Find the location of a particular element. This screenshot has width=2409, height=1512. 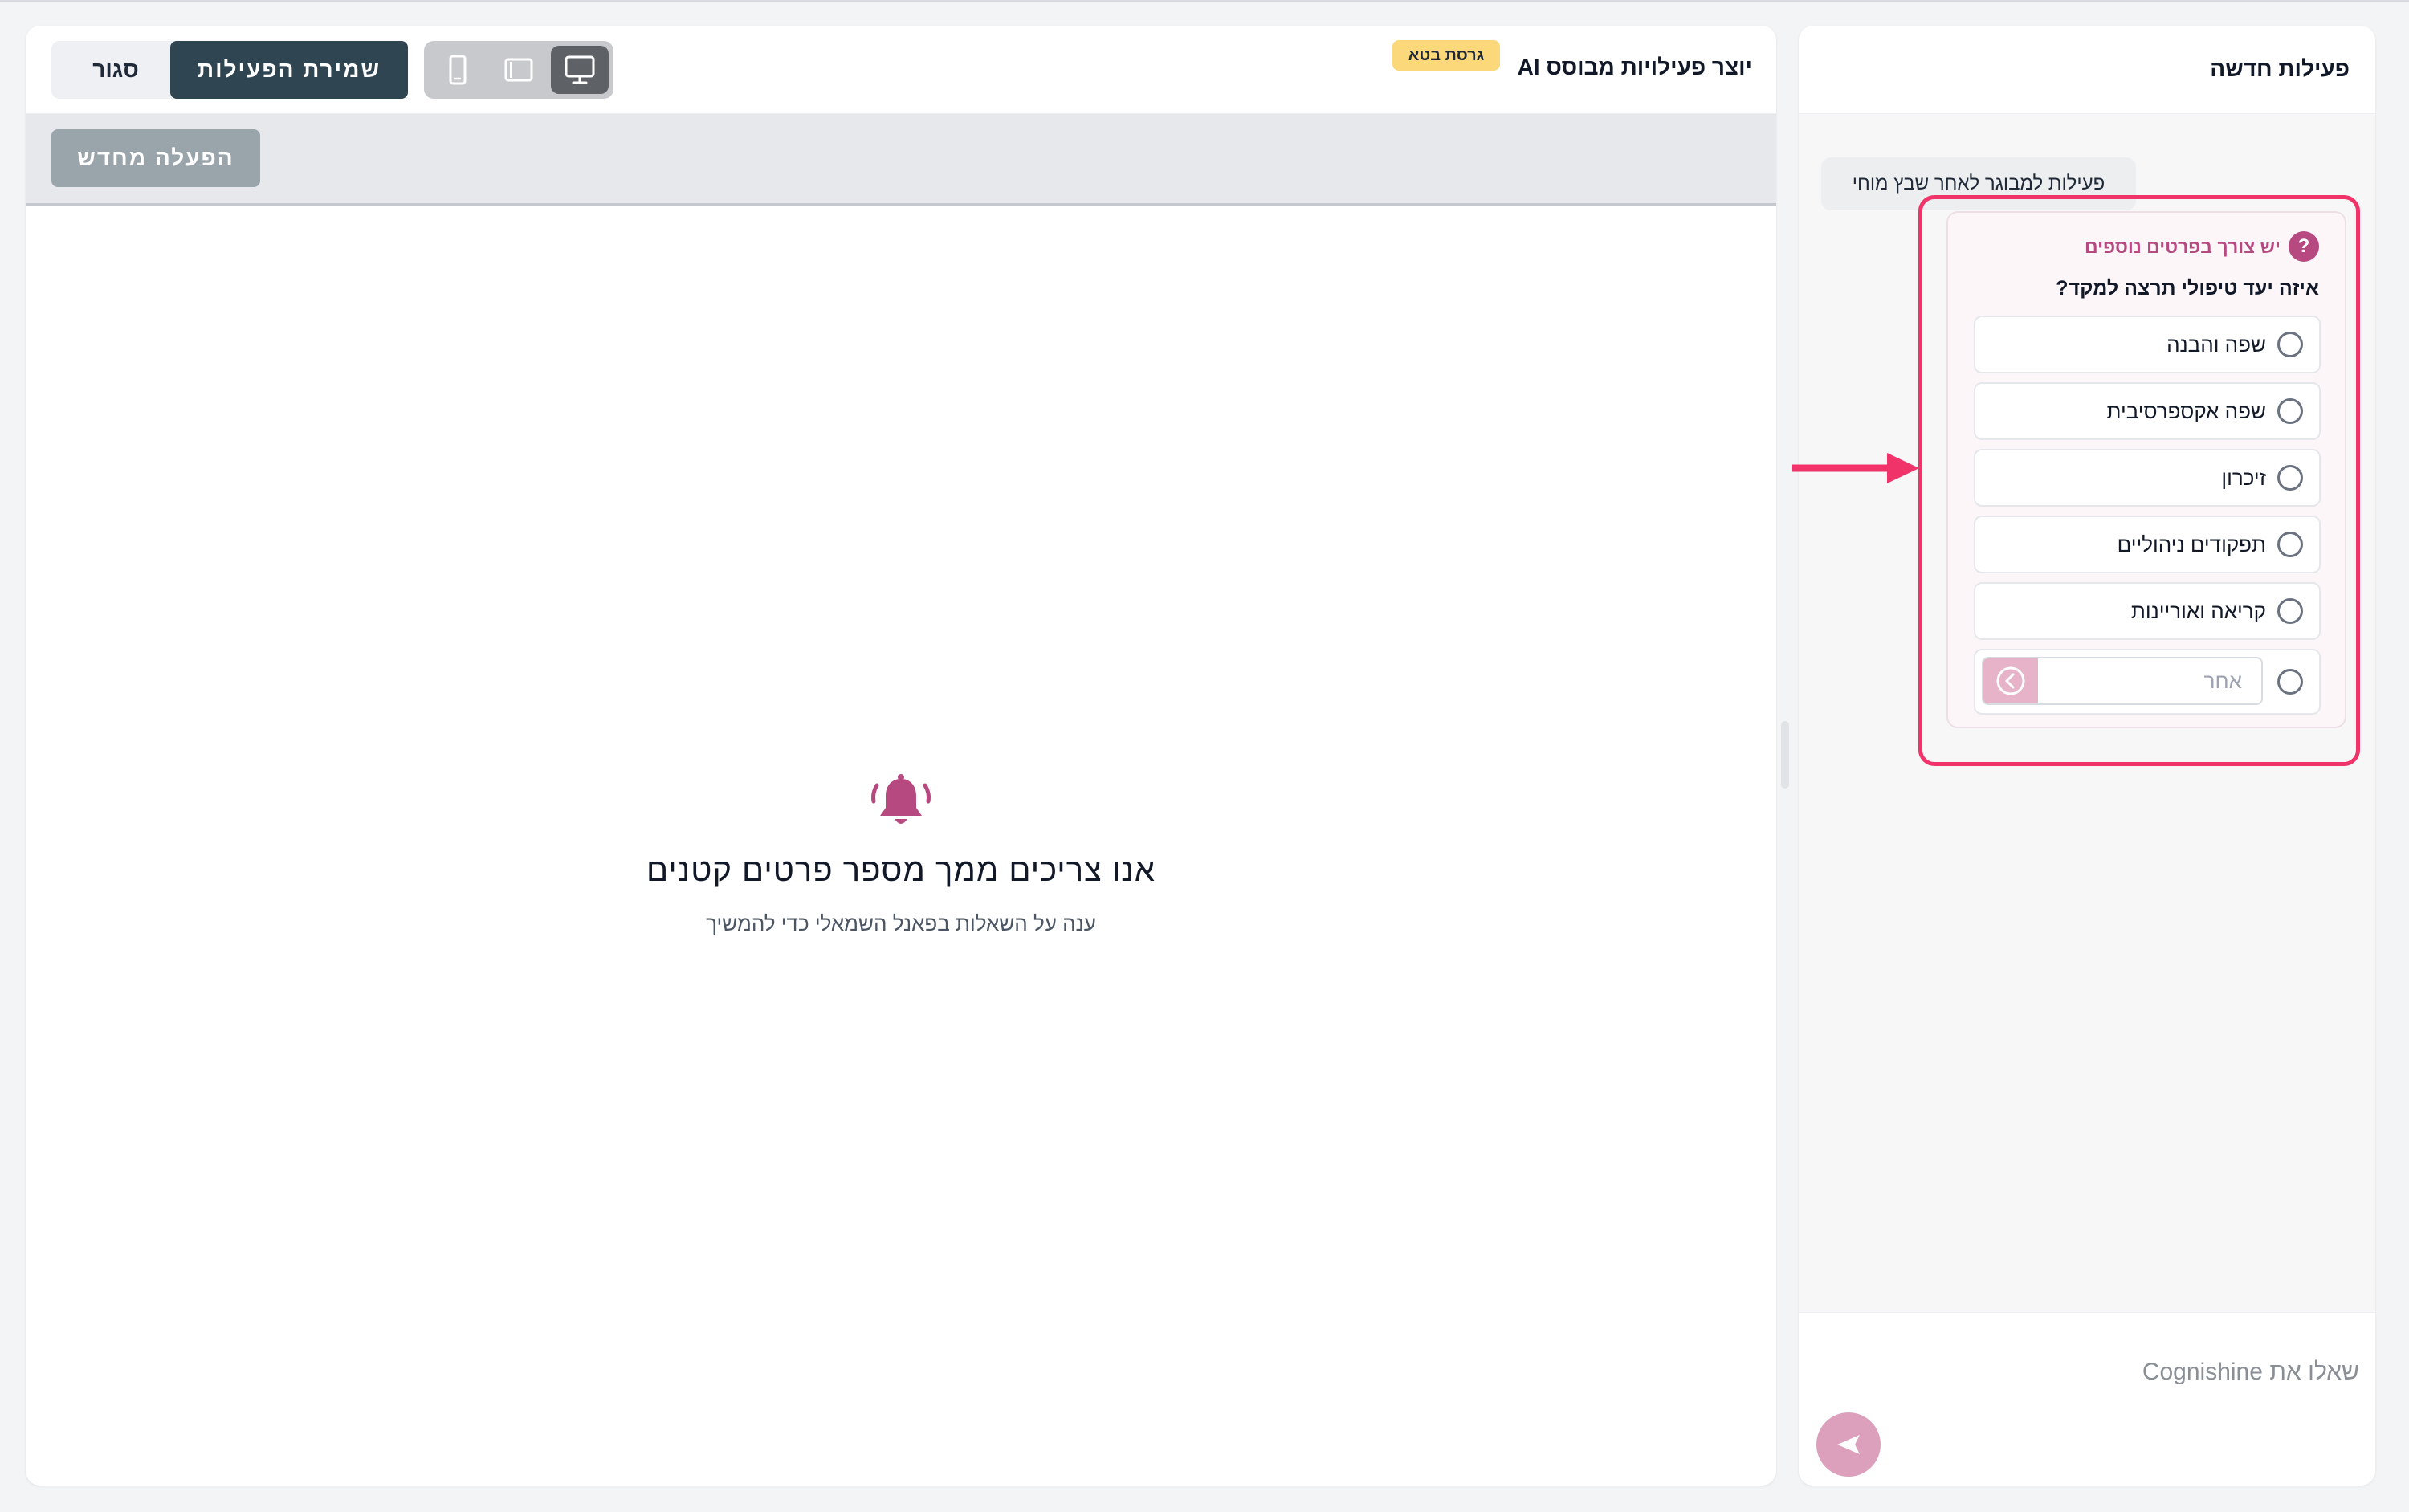

close-button: סגור is located at coordinates (116, 70).